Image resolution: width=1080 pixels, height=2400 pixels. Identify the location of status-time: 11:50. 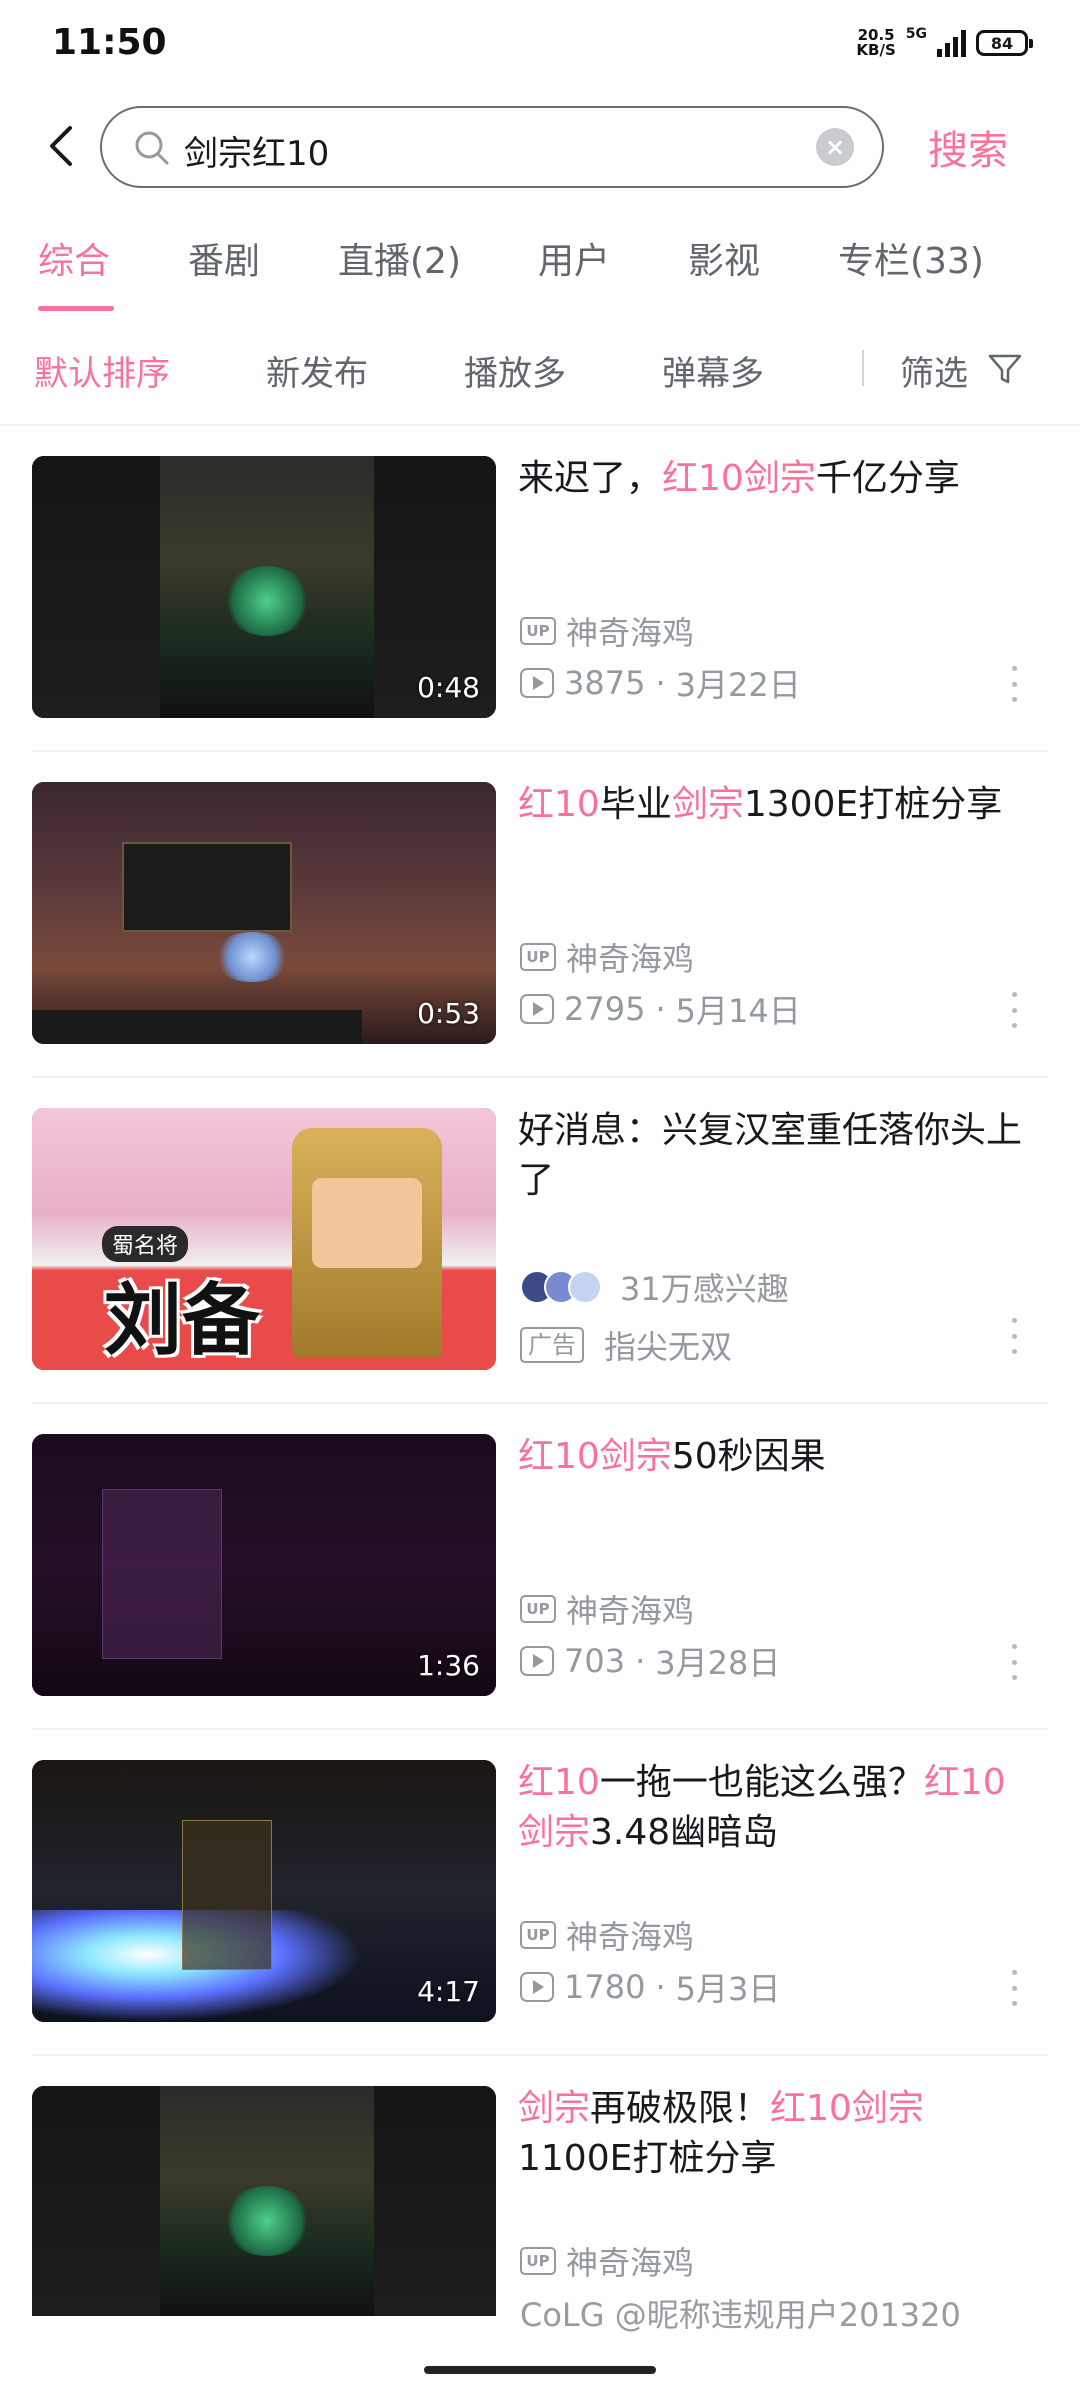
(109, 42).